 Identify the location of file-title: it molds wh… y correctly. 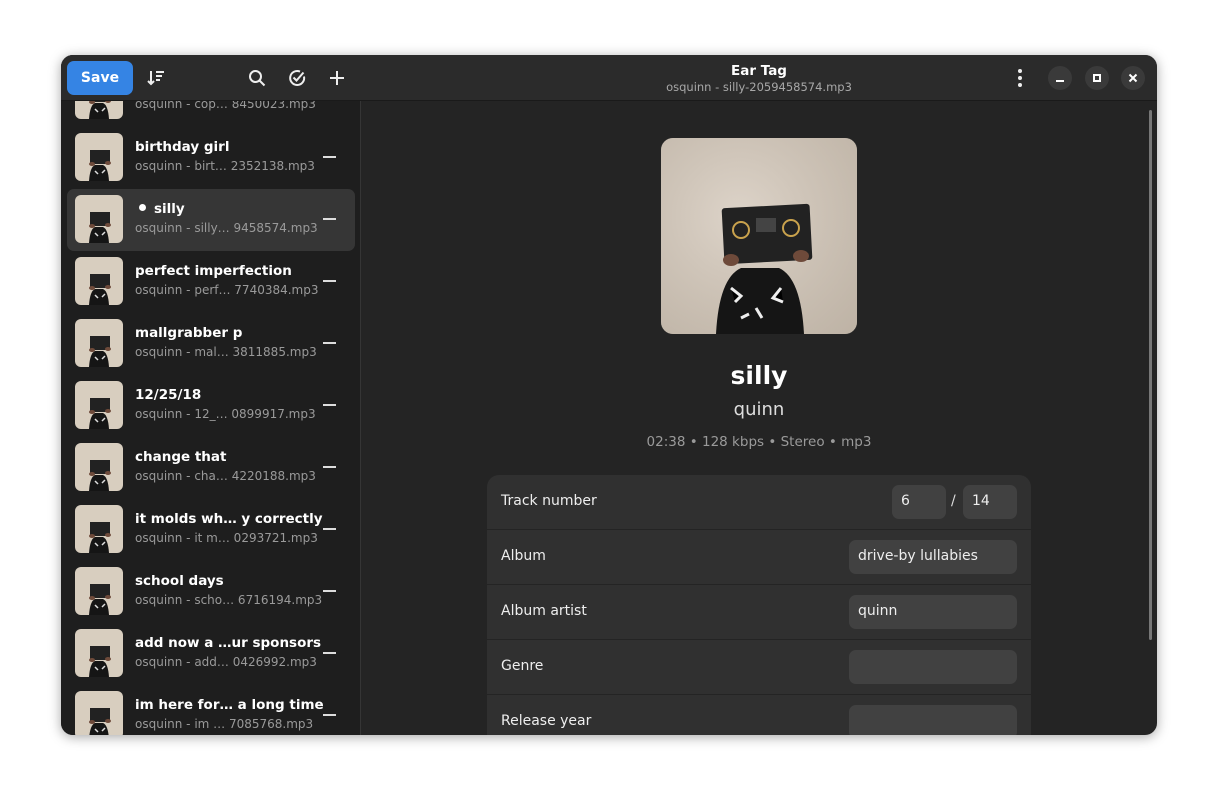
(229, 519).